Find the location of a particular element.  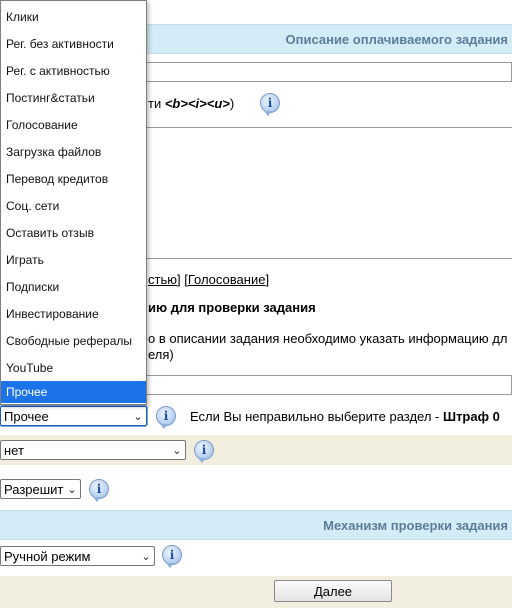

next-button: Далее is located at coordinates (333, 591).